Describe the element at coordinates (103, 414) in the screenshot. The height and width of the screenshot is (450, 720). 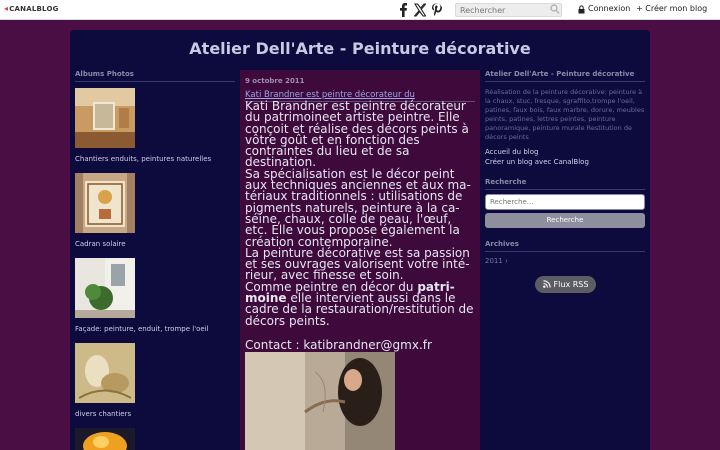
I see `album-caption: divers chantiers` at that location.